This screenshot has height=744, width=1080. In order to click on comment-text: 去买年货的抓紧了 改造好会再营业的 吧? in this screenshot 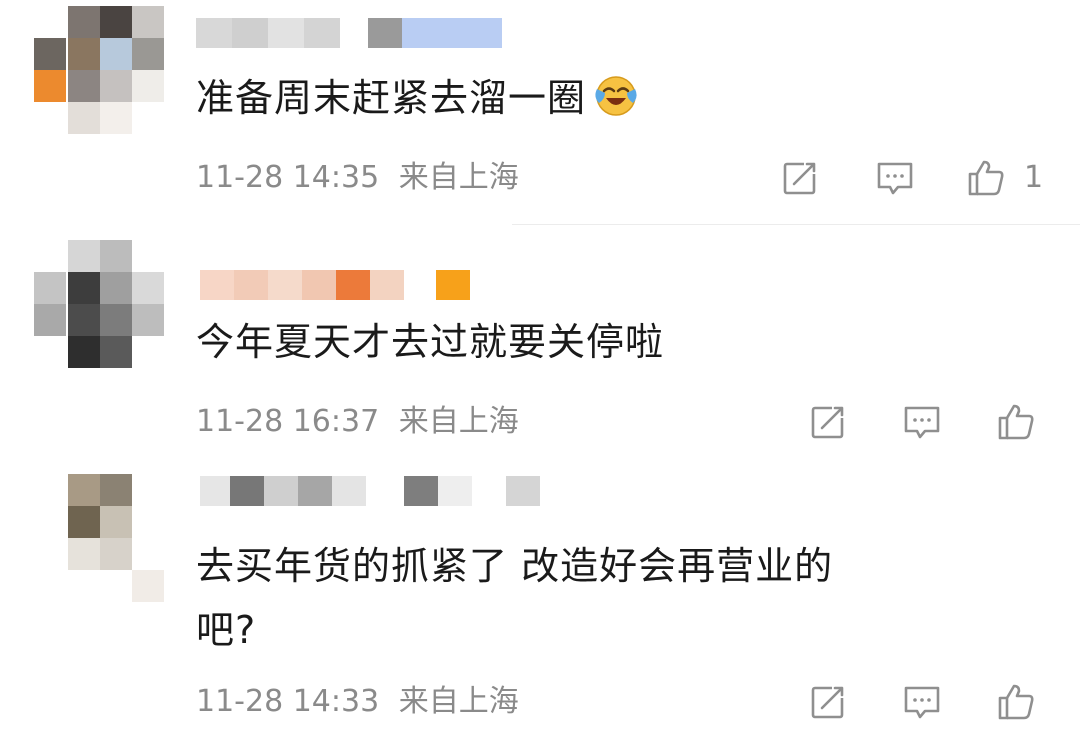, I will do `click(606, 598)`.